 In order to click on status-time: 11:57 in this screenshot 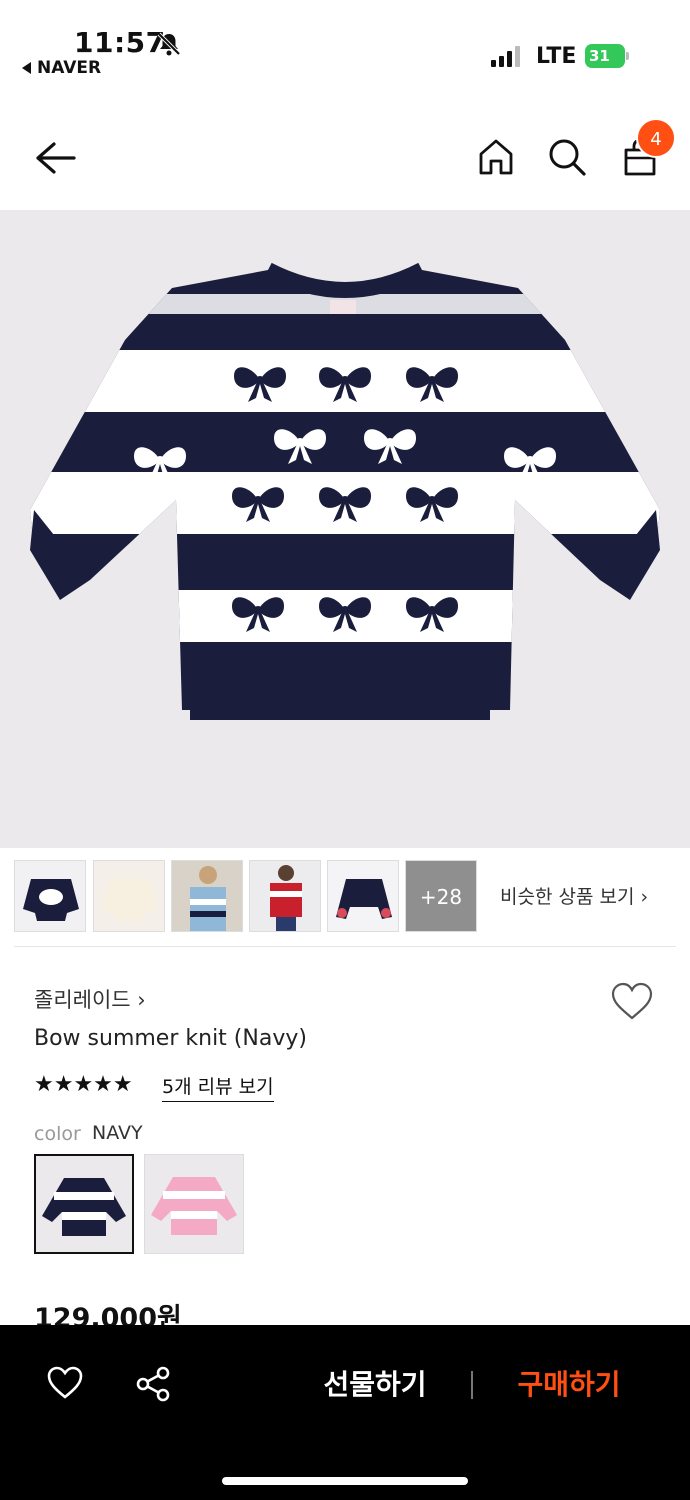, I will do `click(120, 42)`.